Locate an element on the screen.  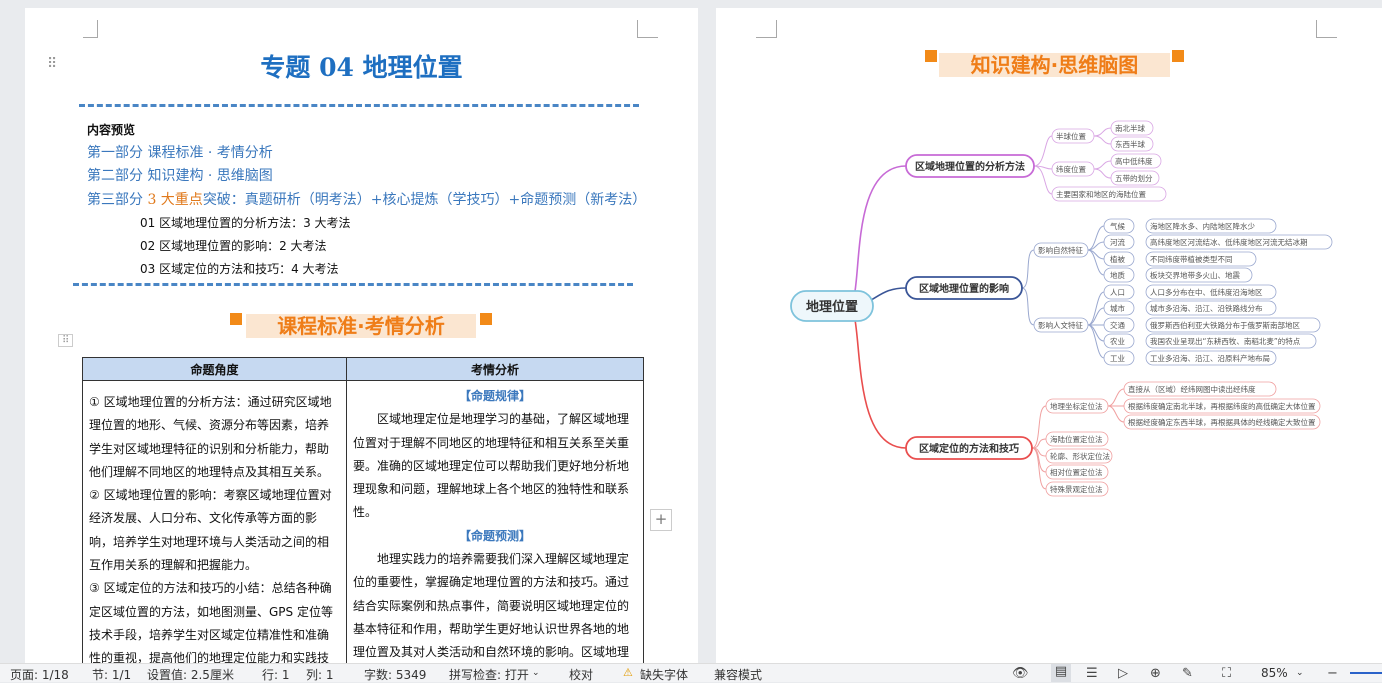
subitem: 02 区域地理位置的影响：2 大考法 is located at coordinates (233, 246).